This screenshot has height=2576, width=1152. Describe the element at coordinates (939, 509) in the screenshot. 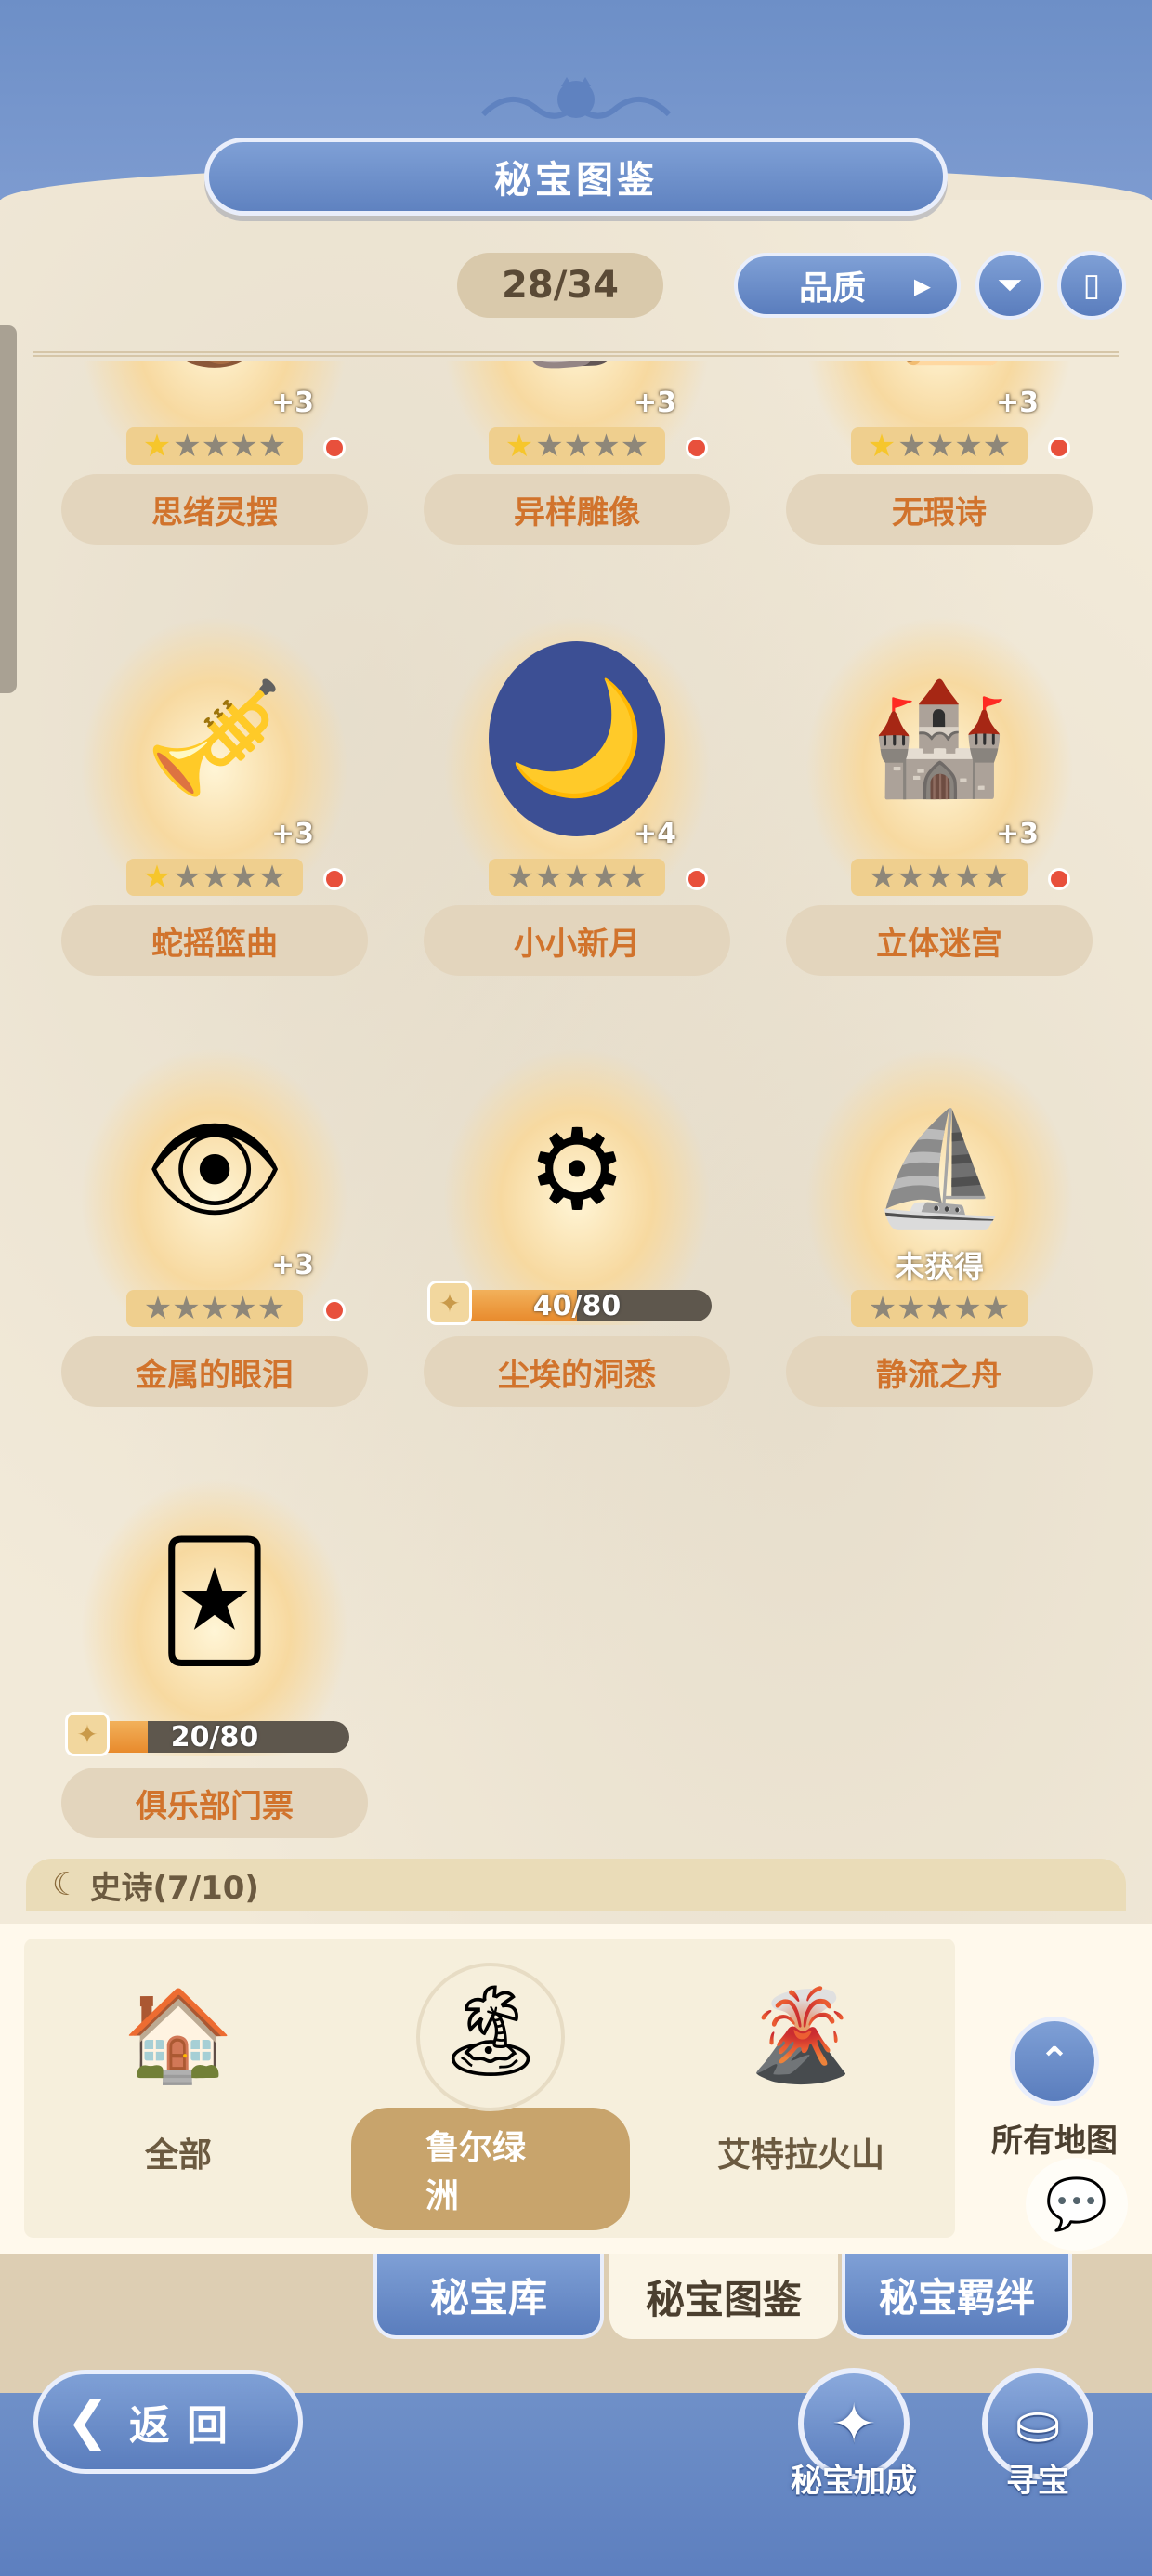

I see `item-name: 无瑕诗` at that location.